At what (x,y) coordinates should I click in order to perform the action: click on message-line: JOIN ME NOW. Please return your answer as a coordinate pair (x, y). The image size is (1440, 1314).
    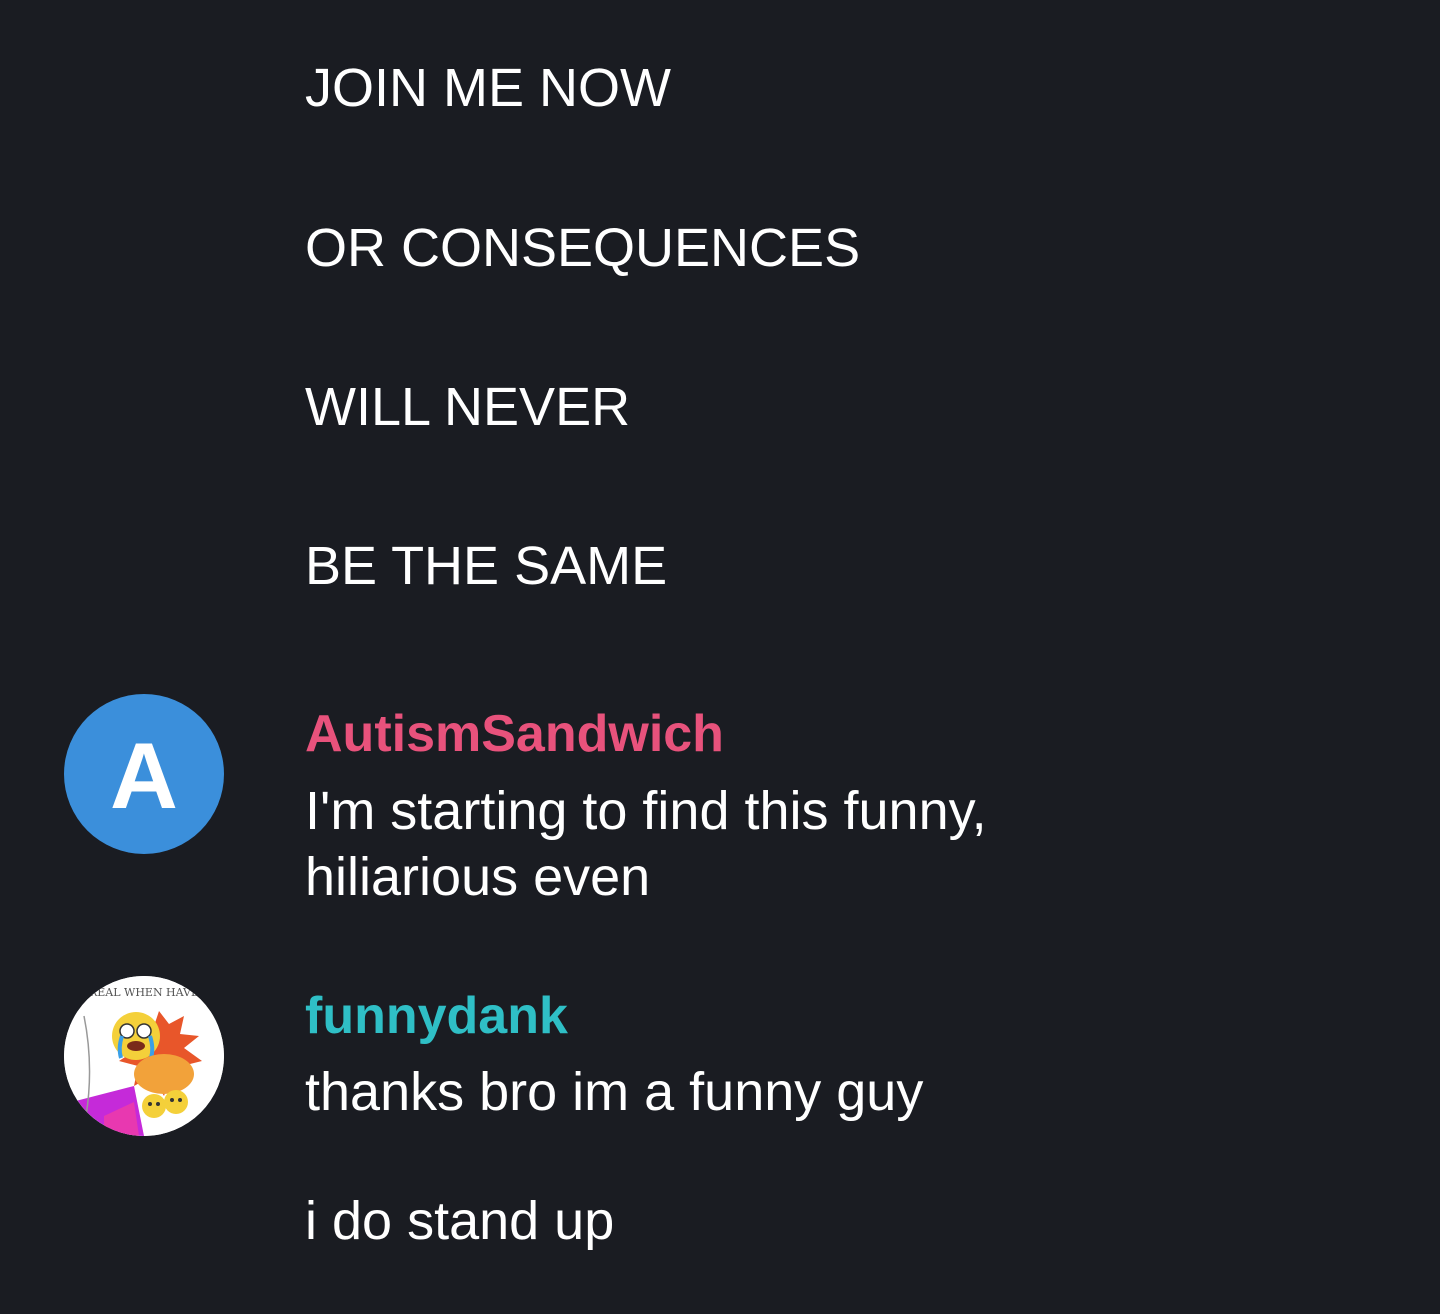
    Looking at the image, I should click on (488, 88).